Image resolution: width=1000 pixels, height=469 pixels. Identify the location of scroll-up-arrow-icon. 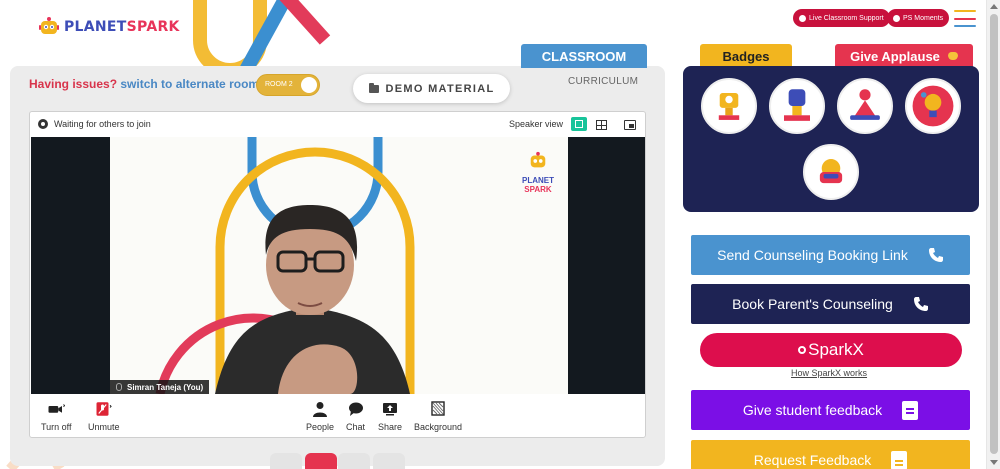
(994, 6).